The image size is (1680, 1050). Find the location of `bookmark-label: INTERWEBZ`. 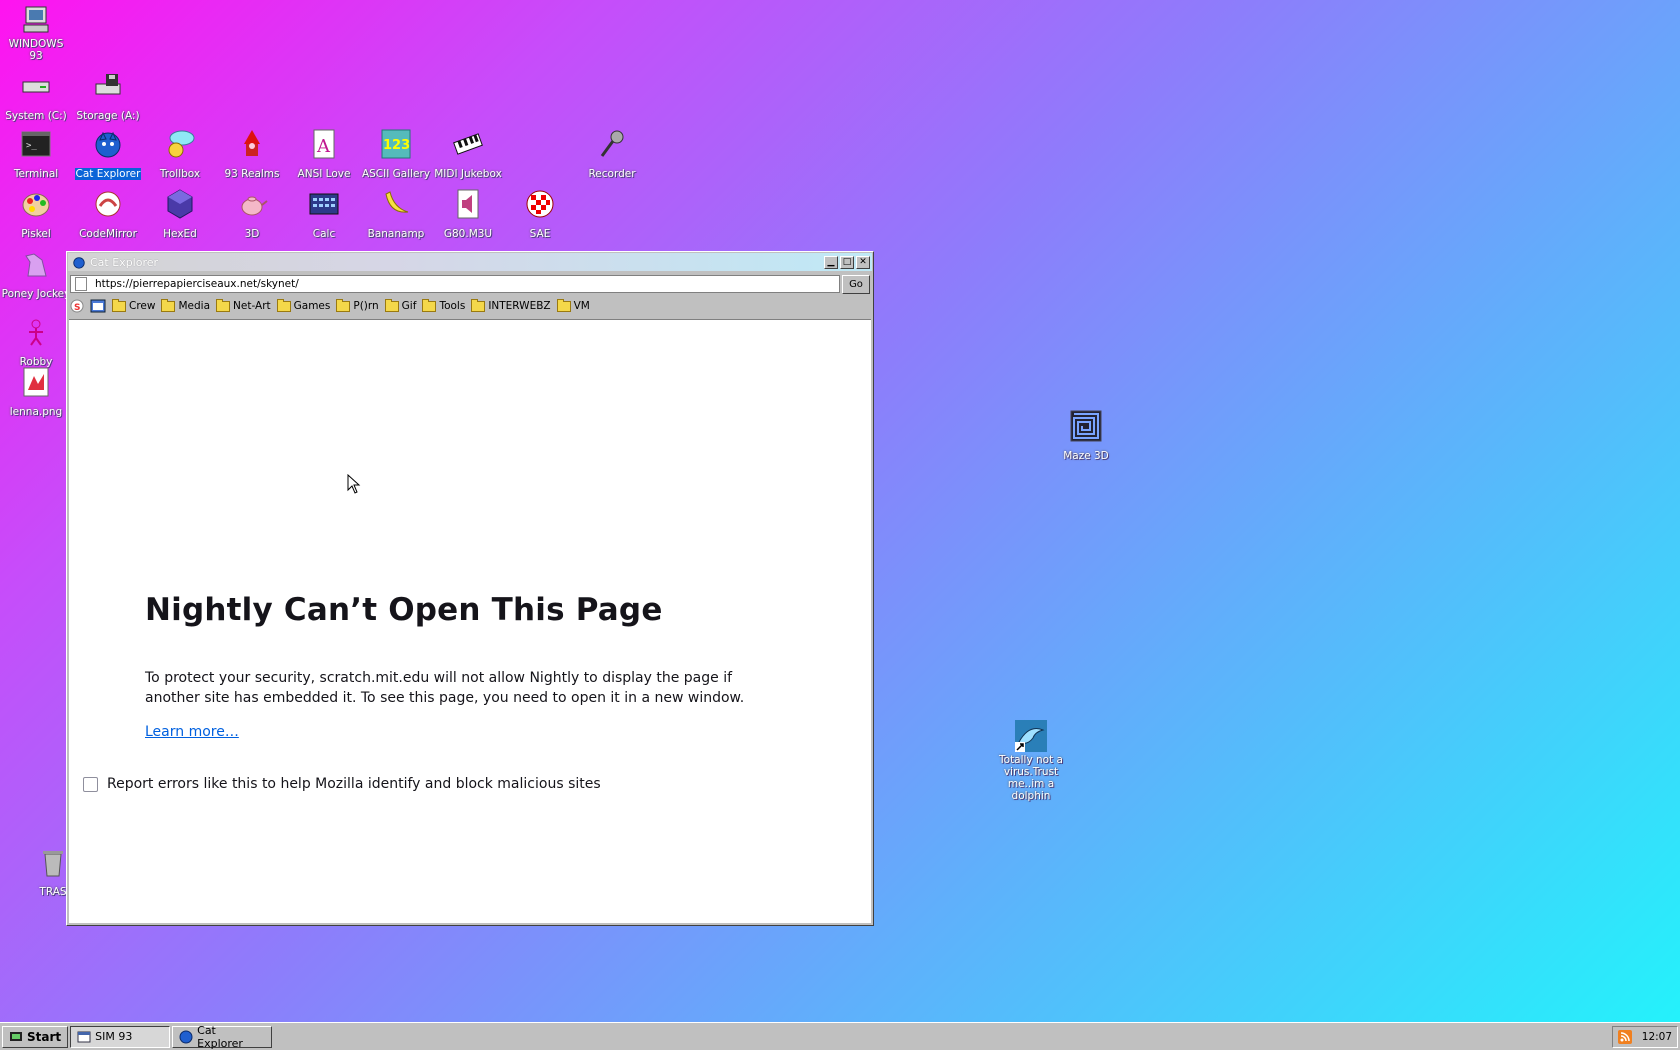

bookmark-label: INTERWEBZ is located at coordinates (519, 306).